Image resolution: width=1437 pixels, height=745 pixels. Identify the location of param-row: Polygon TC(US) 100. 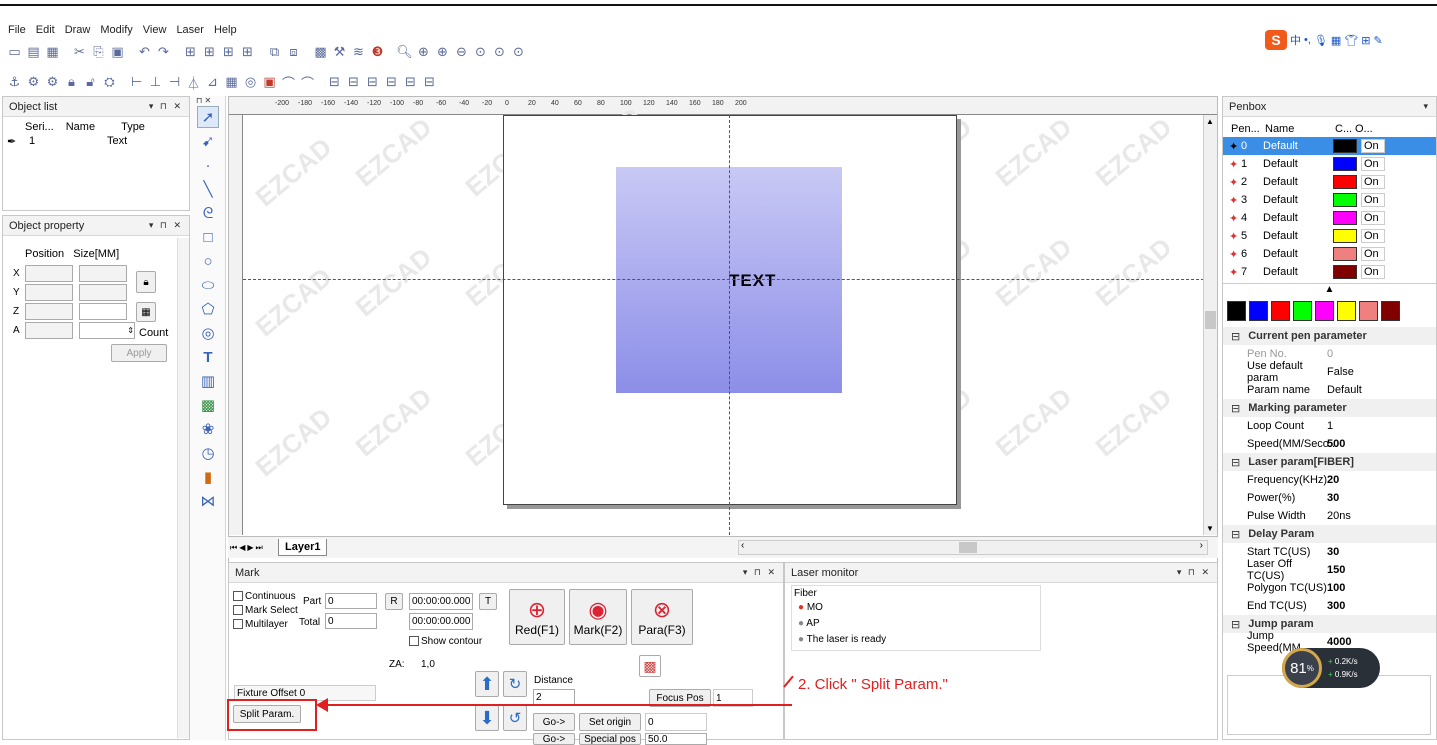
(1329, 588).